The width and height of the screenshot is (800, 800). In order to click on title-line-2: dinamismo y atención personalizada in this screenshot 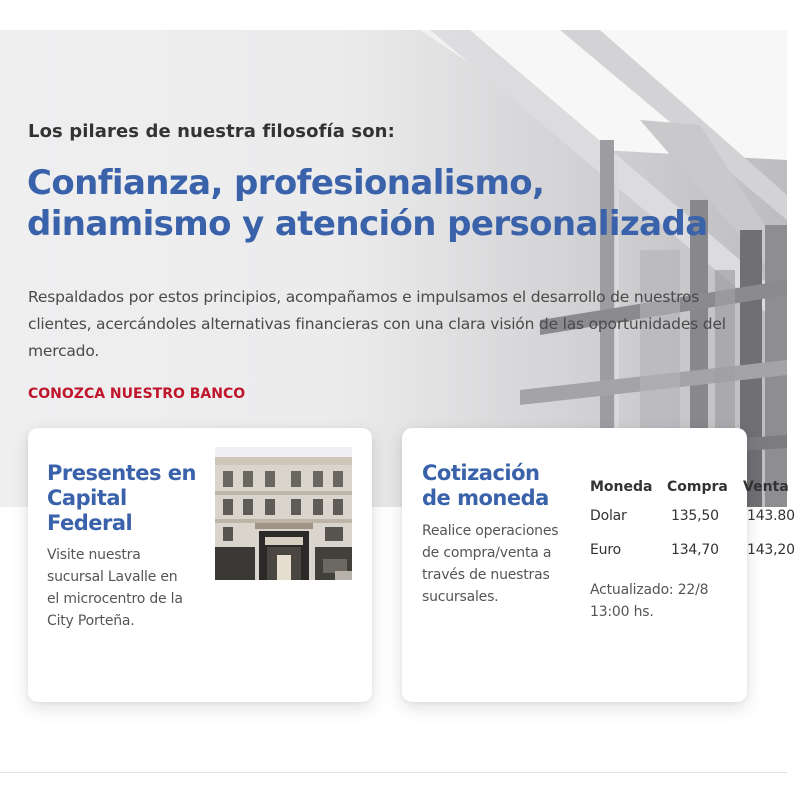, I will do `click(367, 224)`.